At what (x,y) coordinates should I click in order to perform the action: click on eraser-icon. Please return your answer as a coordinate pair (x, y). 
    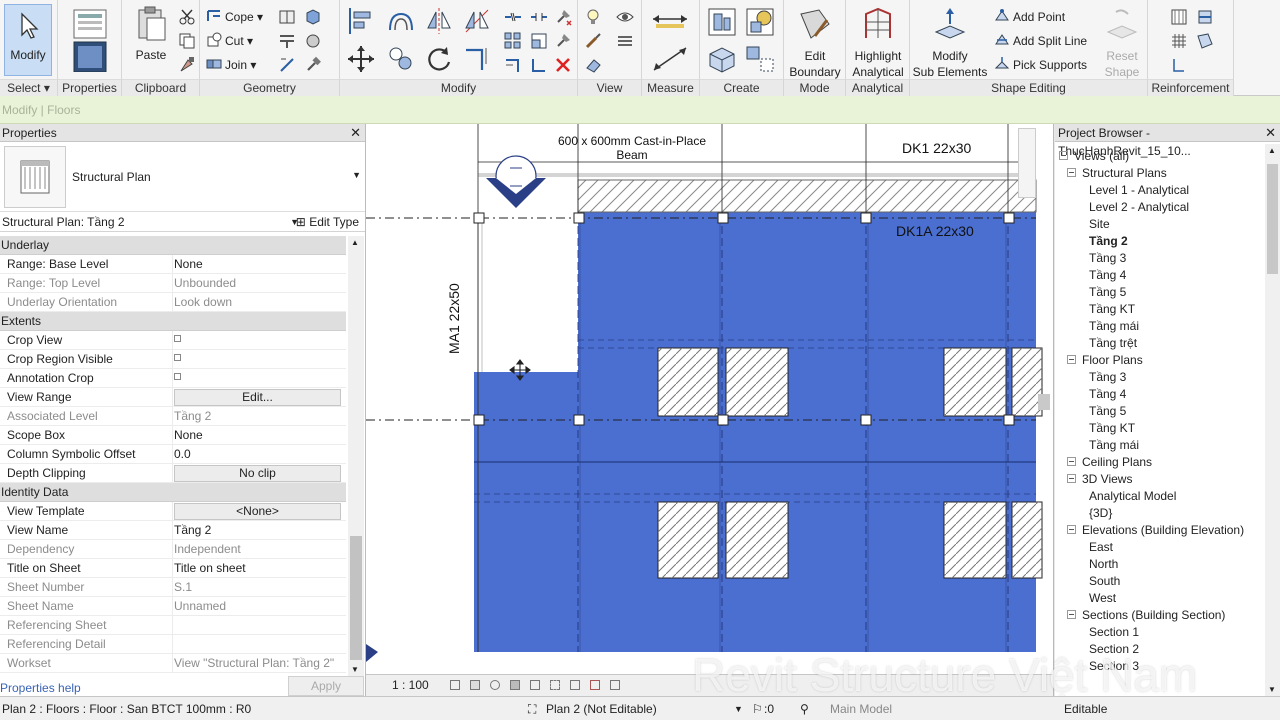
    Looking at the image, I should click on (593, 65).